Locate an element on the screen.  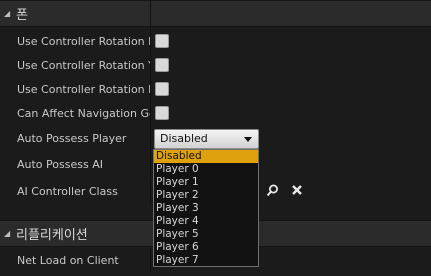
dropdown-option: Player 6 is located at coordinates (206, 247).